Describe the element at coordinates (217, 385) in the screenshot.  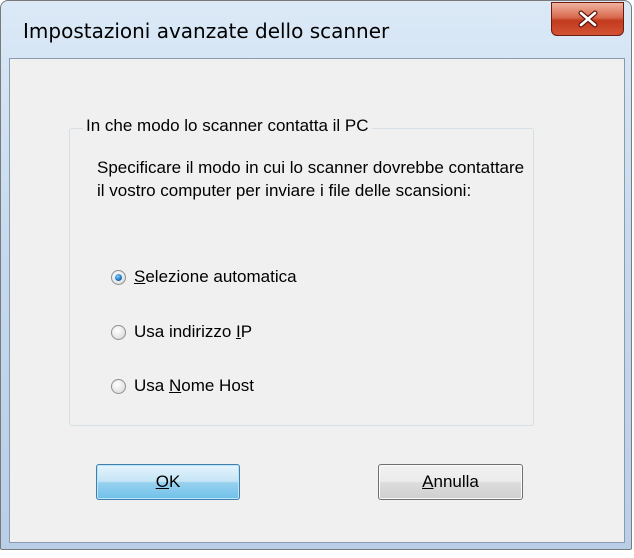
I see `label-suffix: ome Host` at that location.